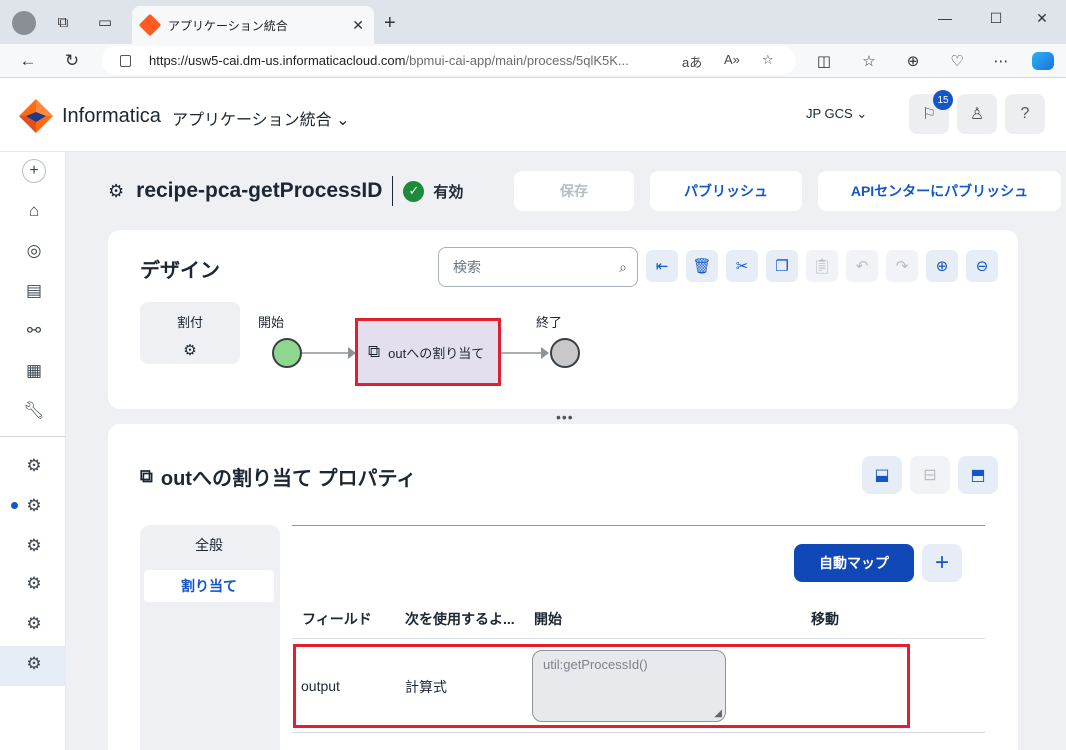  I want to click on attach-panel: 割付 ⚙, so click(190, 333).